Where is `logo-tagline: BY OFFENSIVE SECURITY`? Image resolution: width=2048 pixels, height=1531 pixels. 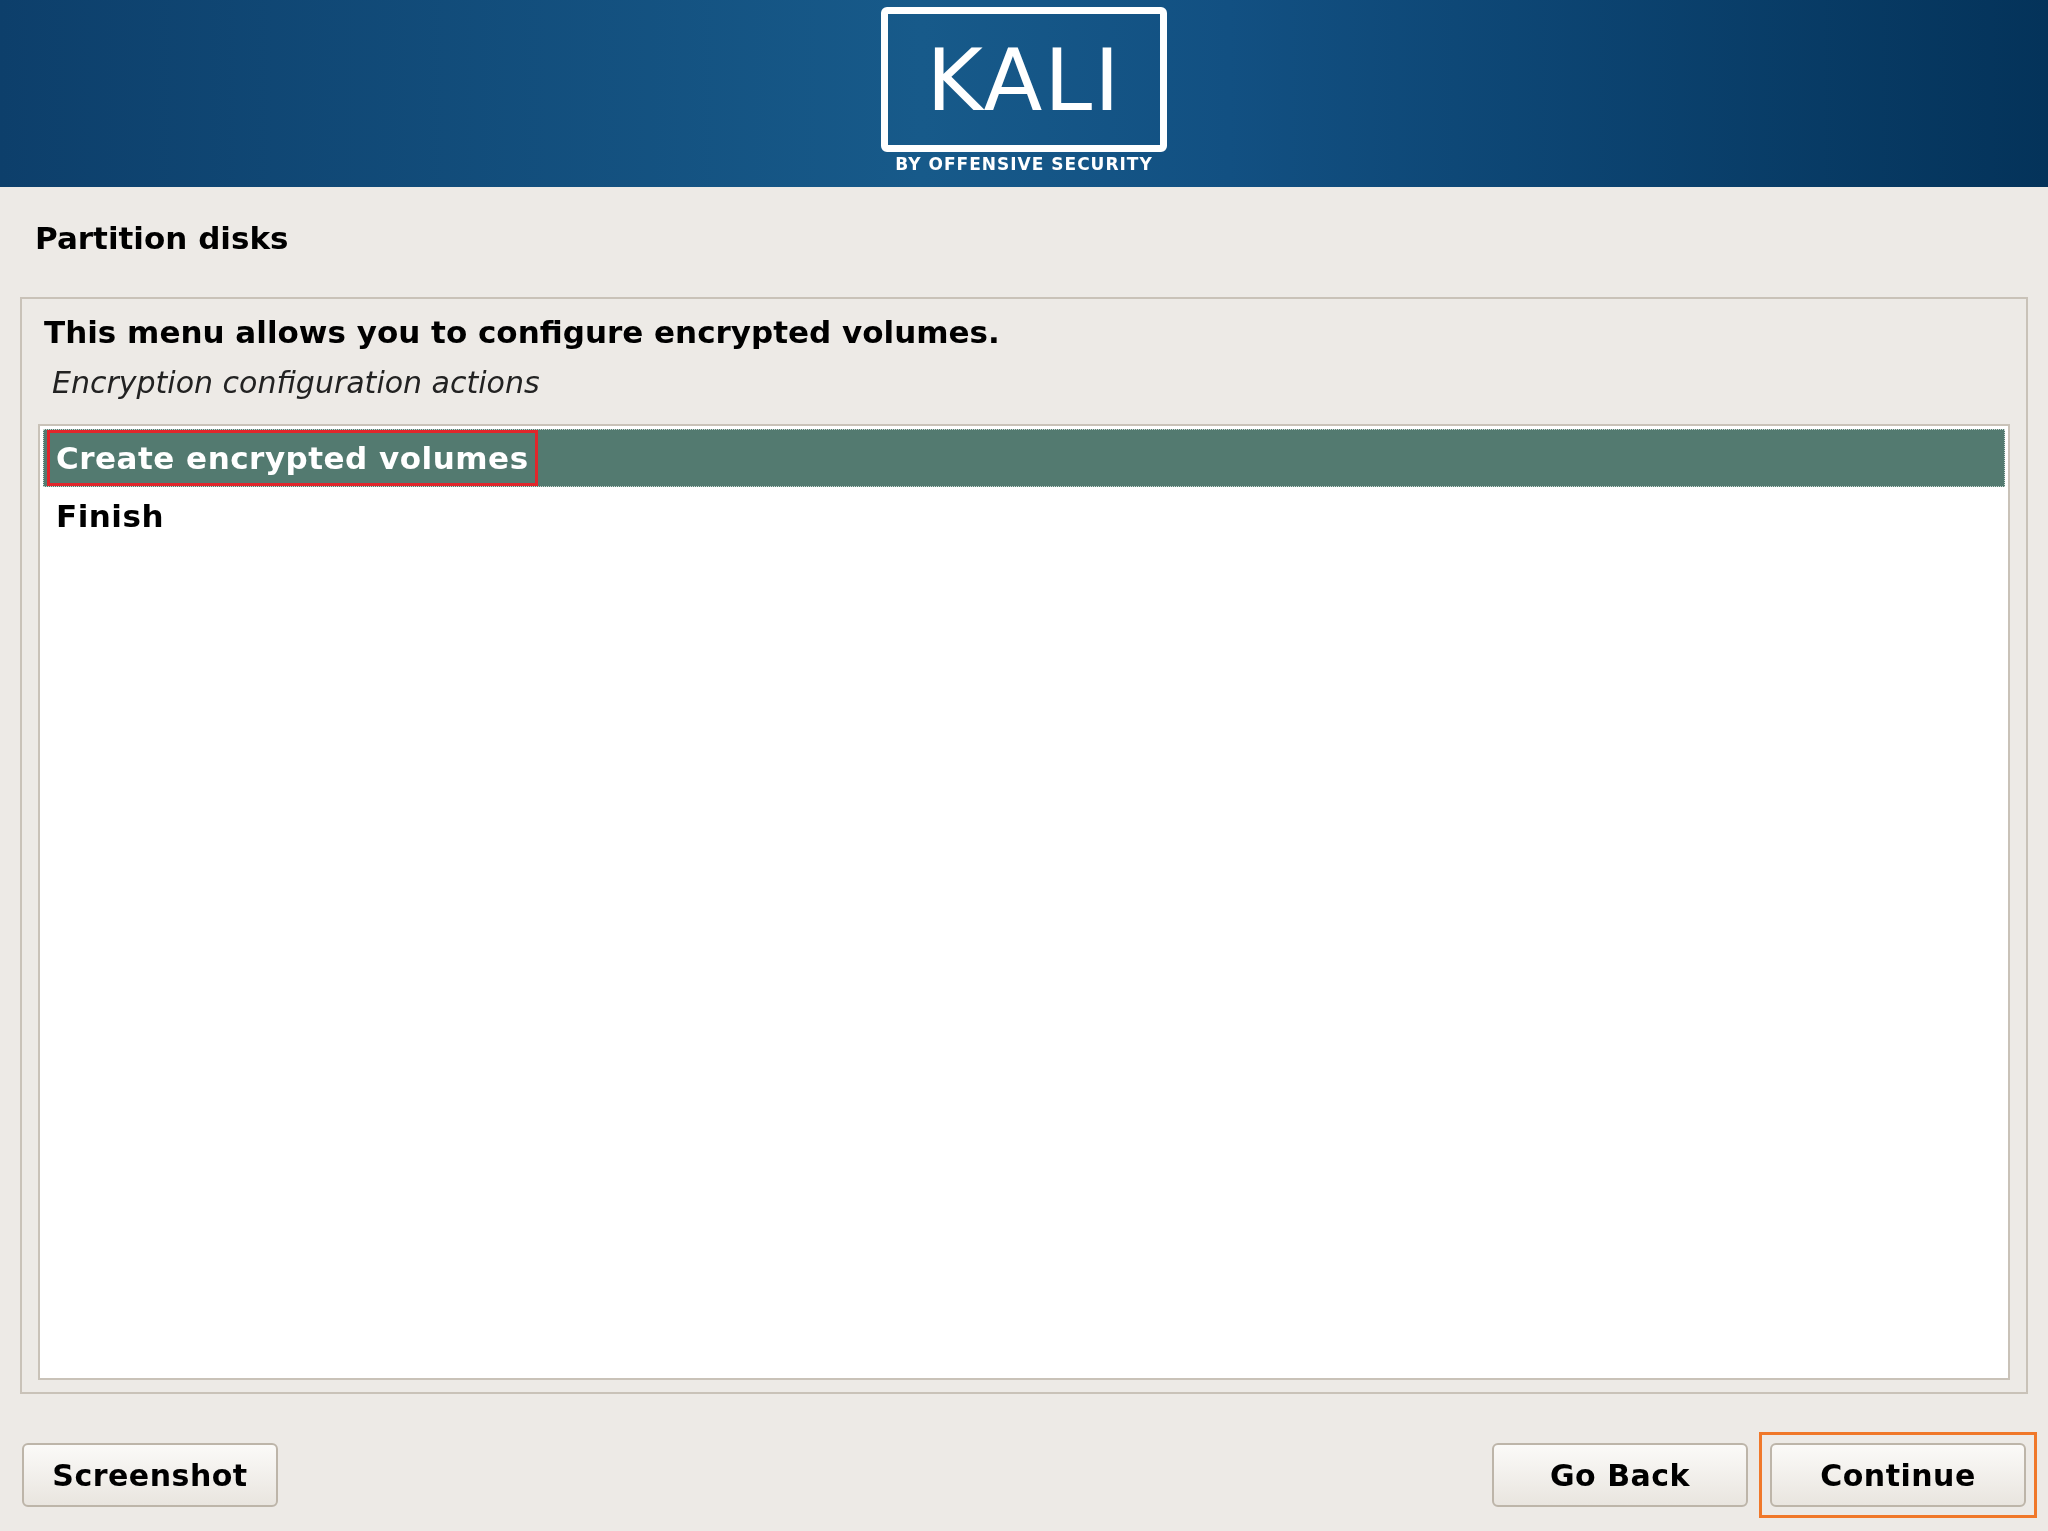 logo-tagline: BY OFFENSIVE SECURITY is located at coordinates (1024, 164).